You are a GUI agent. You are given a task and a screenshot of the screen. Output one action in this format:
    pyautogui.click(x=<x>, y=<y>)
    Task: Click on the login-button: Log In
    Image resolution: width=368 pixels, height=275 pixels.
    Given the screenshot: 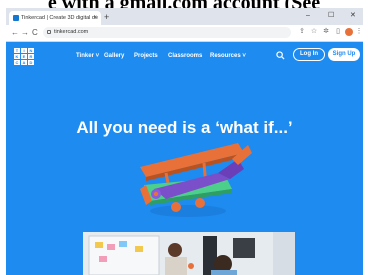 What is the action you would take?
    pyautogui.click(x=309, y=54)
    